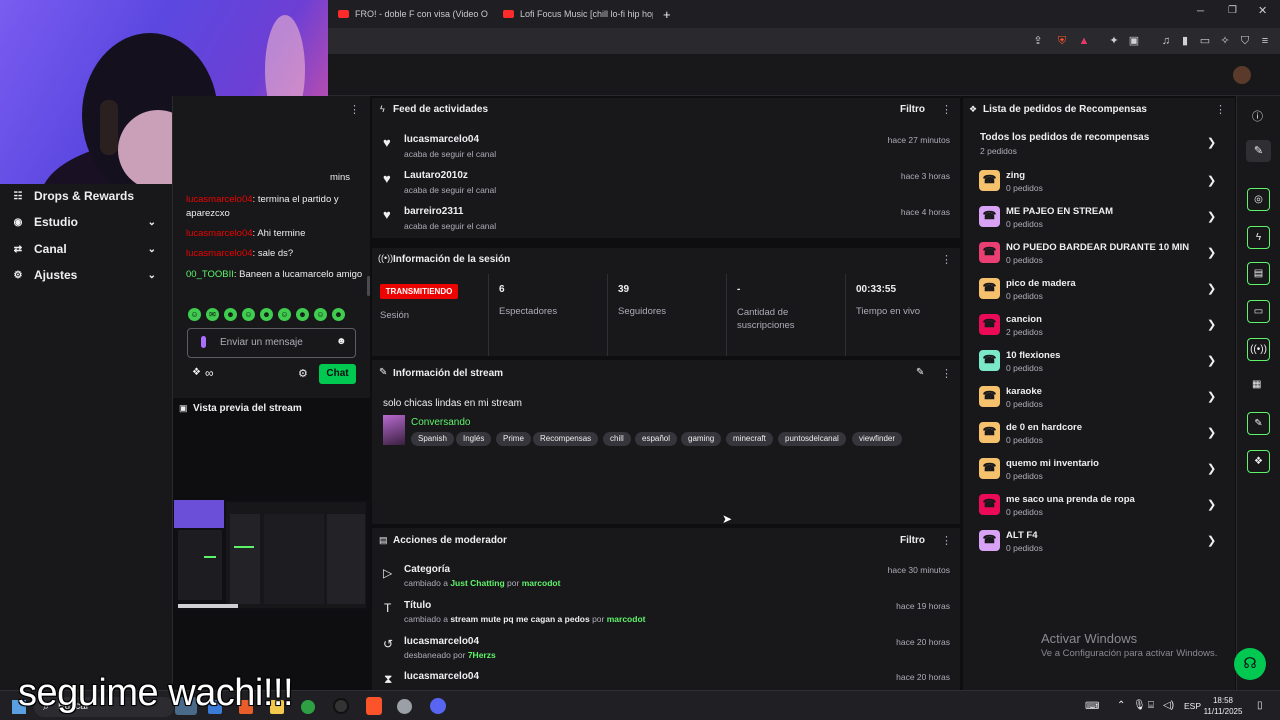  I want to click on chat-username: 00_TOOBII, so click(210, 274).